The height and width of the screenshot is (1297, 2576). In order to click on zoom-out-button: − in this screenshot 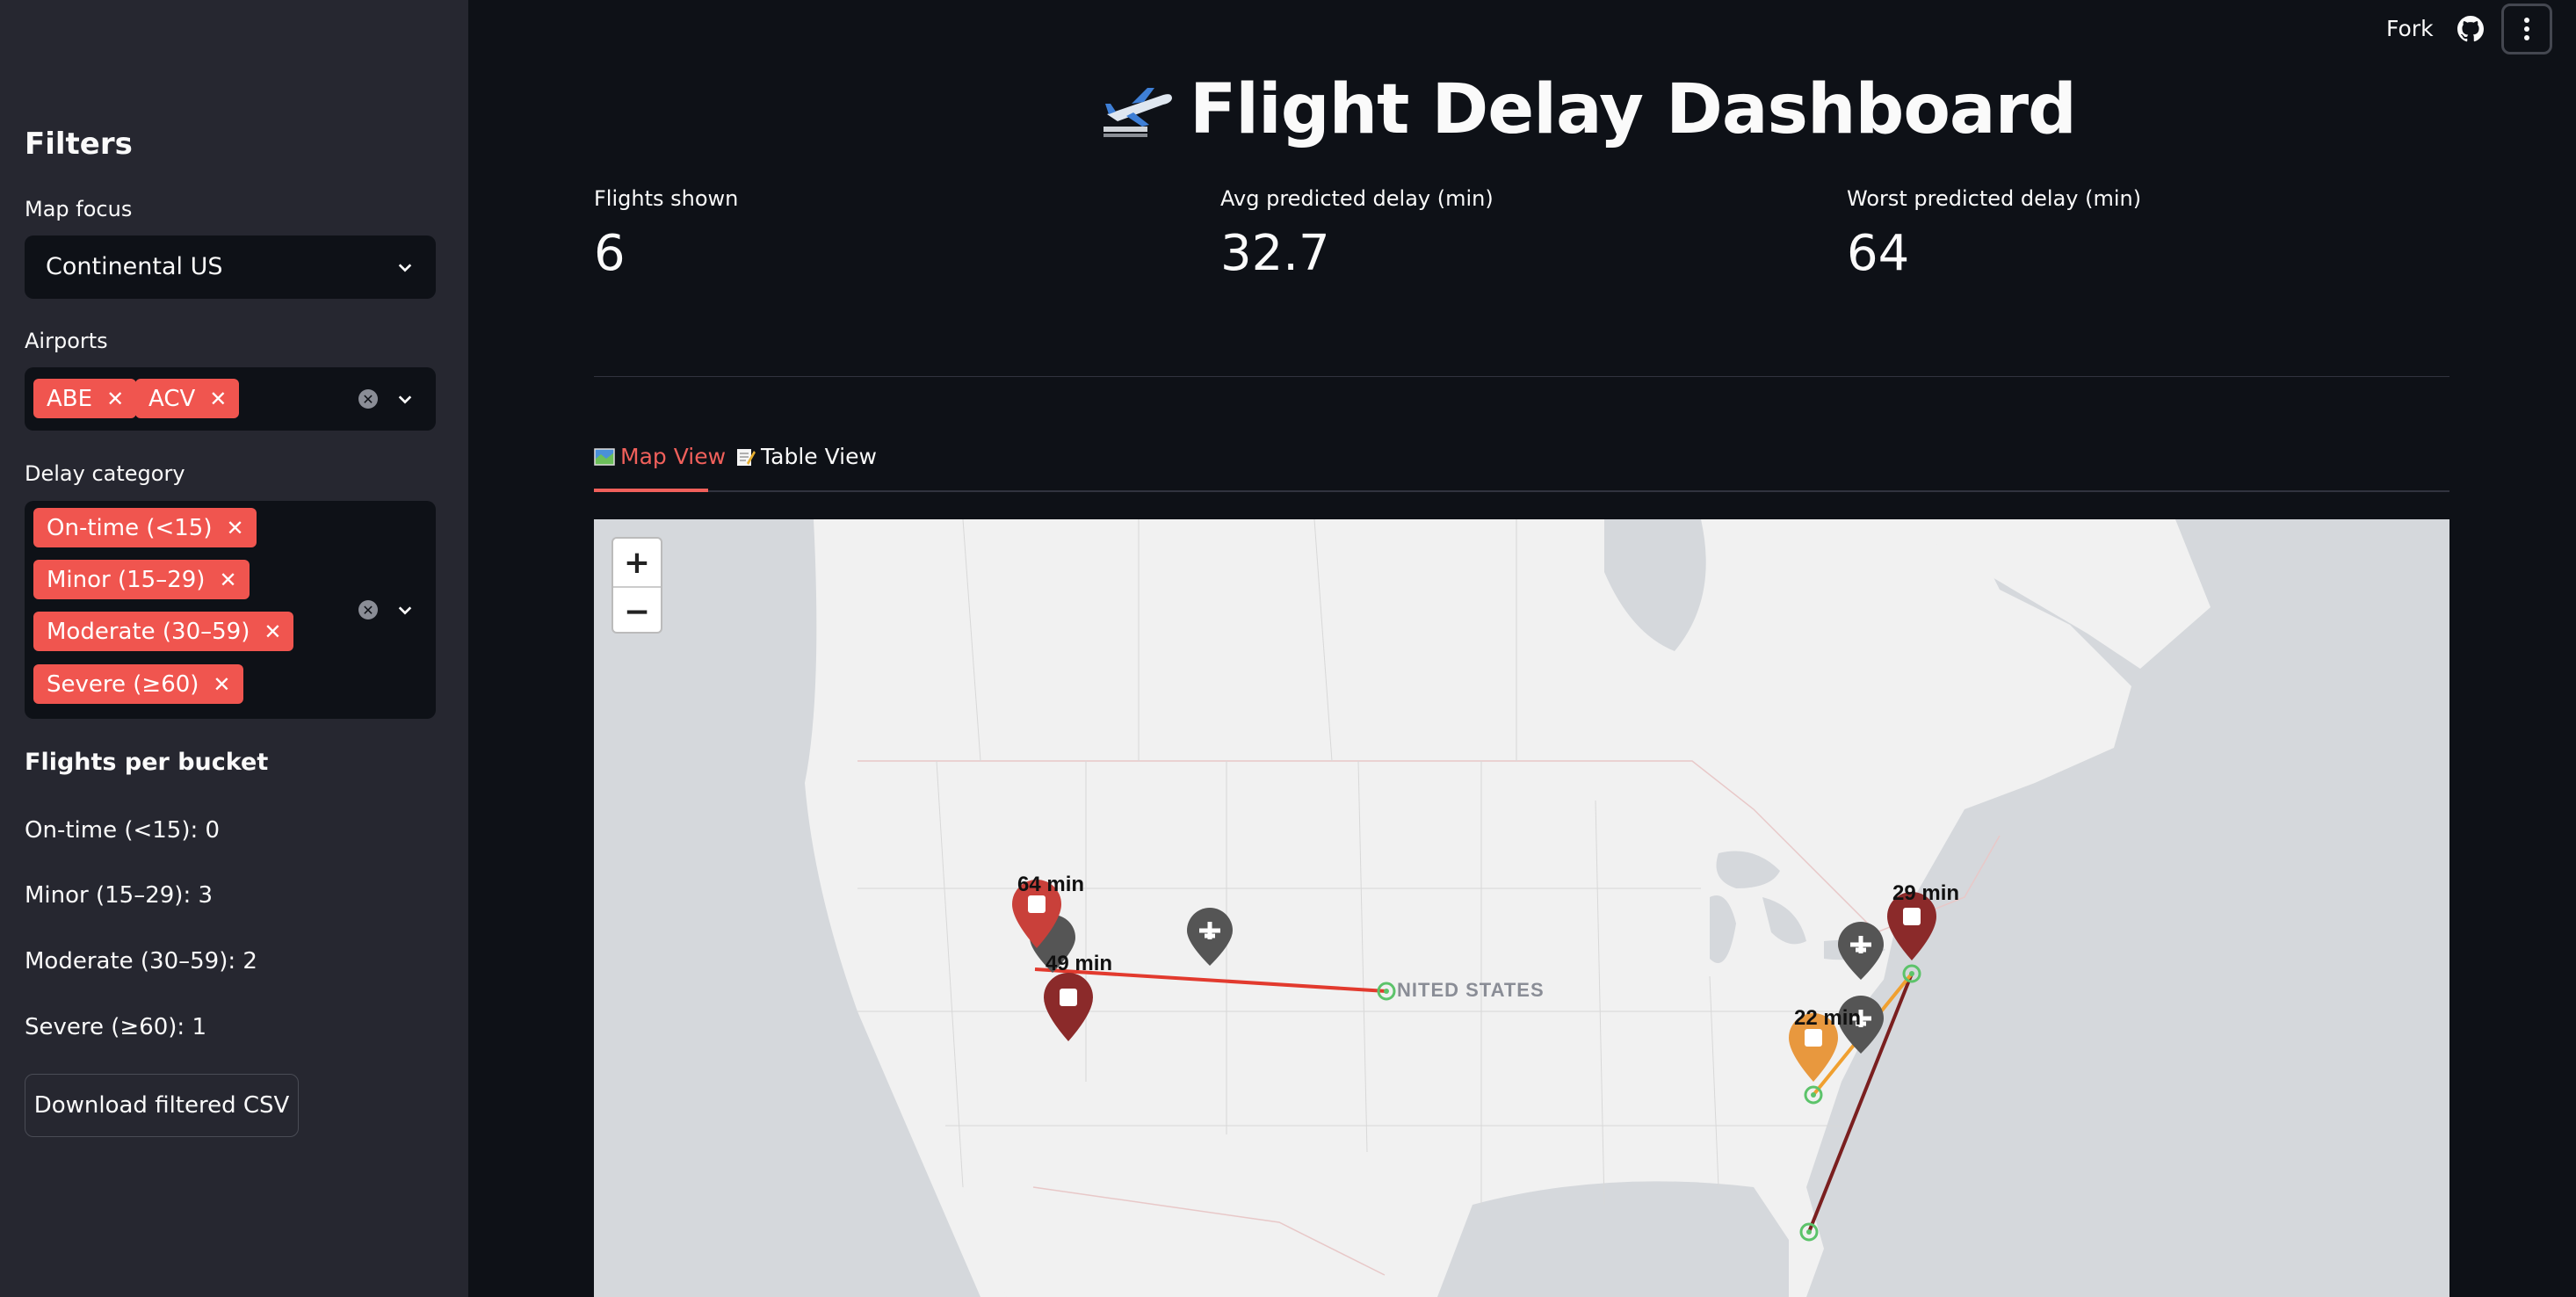, I will do `click(637, 610)`.